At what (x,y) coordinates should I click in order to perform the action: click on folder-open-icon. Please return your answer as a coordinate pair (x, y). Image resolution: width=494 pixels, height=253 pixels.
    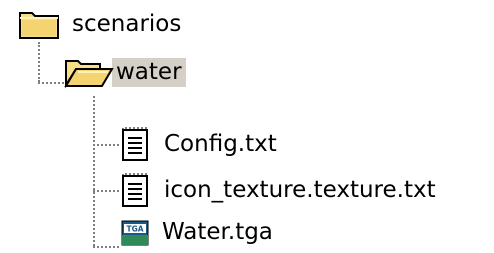
    Looking at the image, I should click on (89, 74).